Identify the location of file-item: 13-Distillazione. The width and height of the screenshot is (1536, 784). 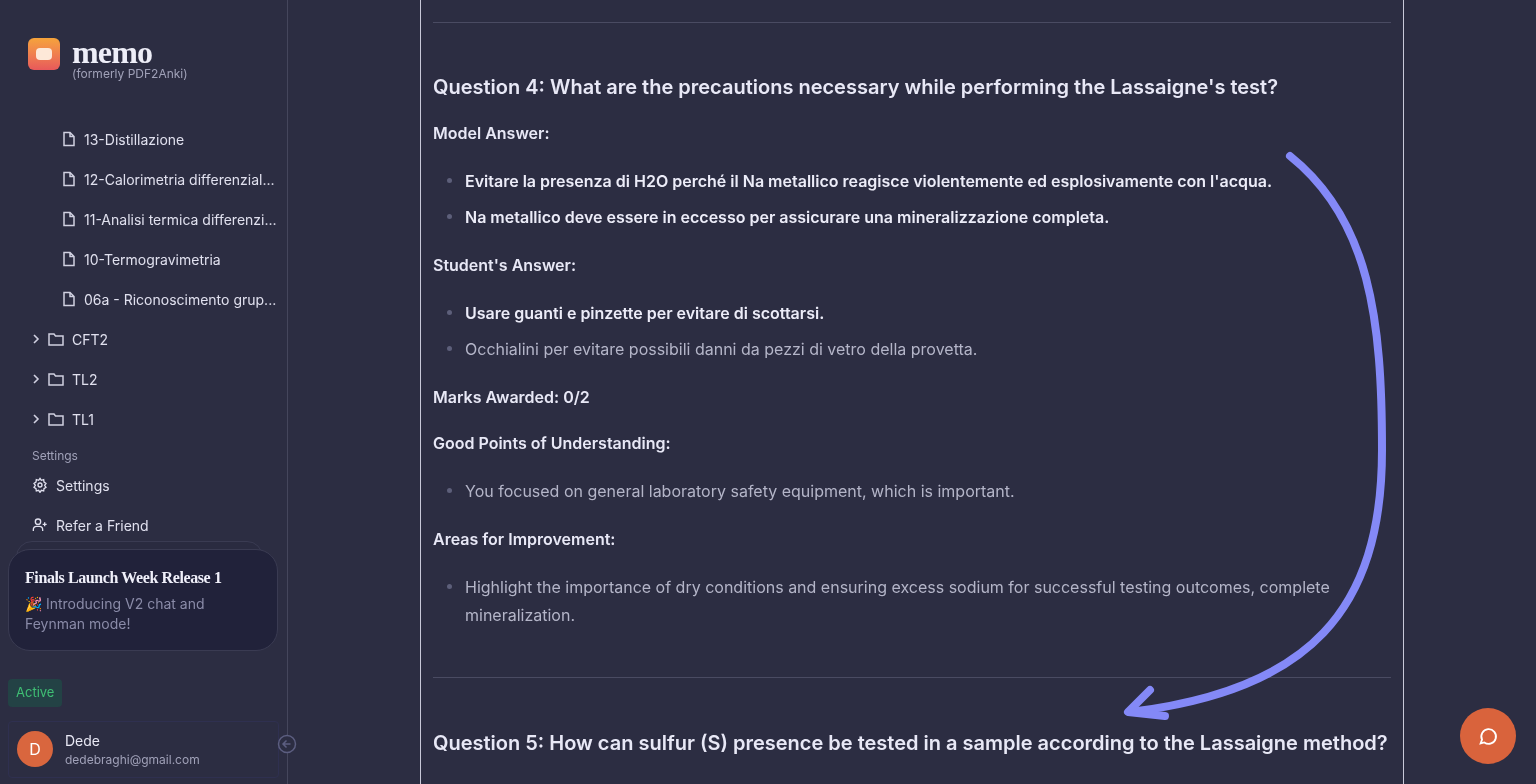
(143, 139).